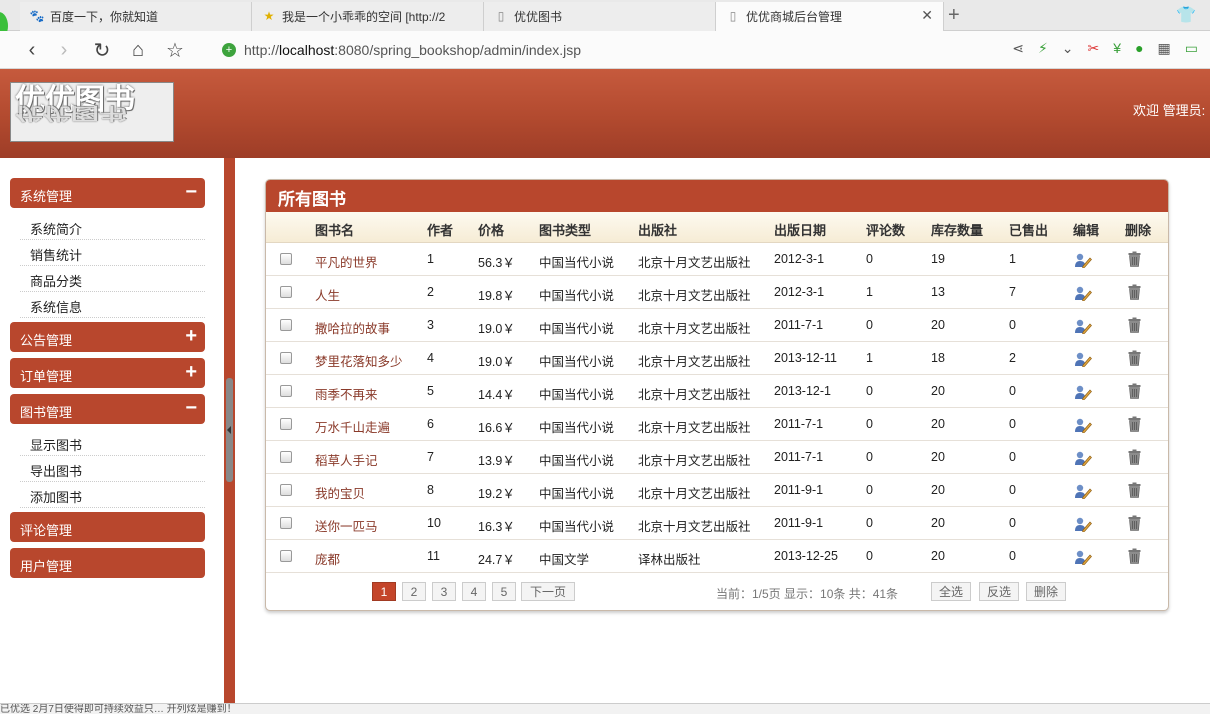 The image size is (1210, 714). I want to click on yen-icon: ¥, so click(1117, 48).